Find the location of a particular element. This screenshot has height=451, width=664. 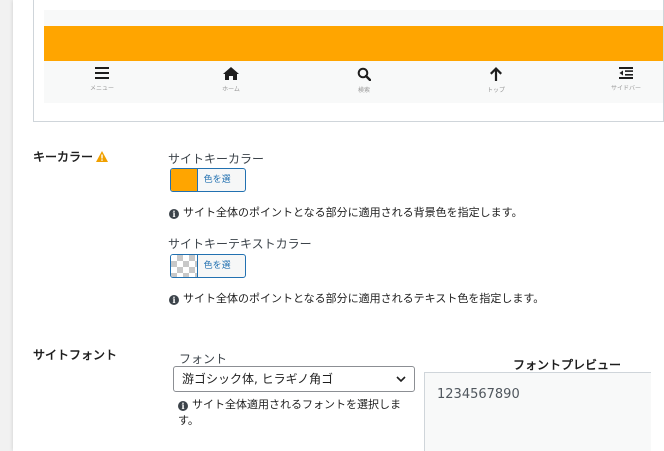

site-key-color-help: i サイト全体のポイントとなる部分に適用される背景色を指定します。 is located at coordinates (346, 212).